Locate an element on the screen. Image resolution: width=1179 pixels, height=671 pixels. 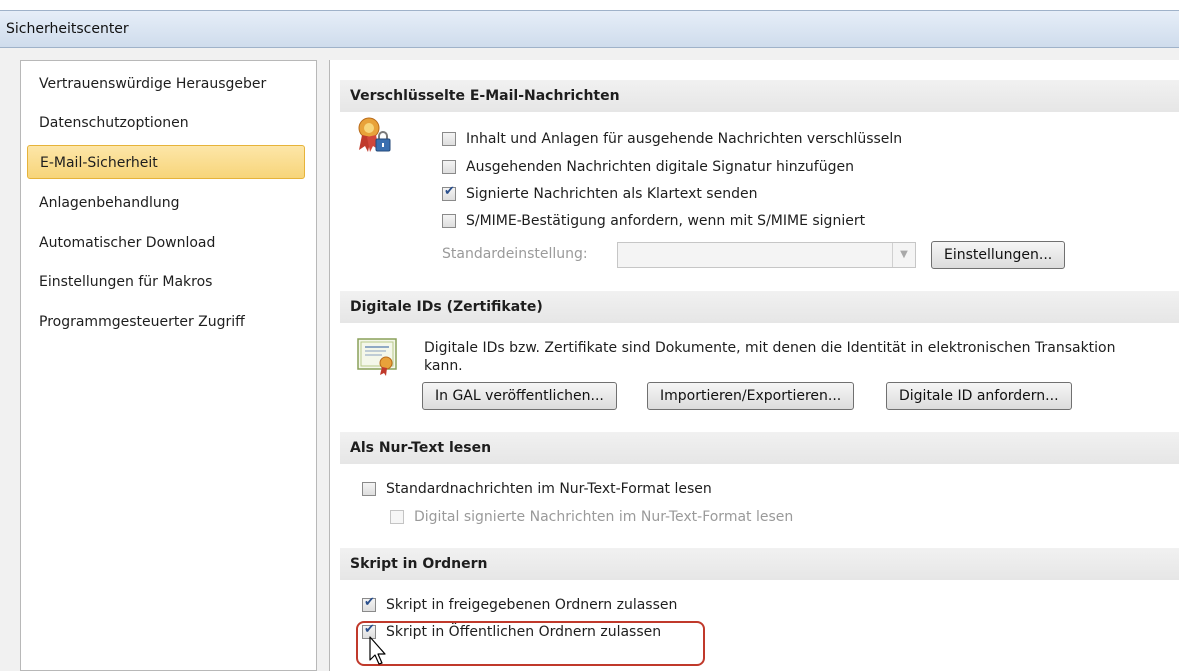
sidebar-item-label: Vertrauenswürdige Herausgeber is located at coordinates (153, 84).